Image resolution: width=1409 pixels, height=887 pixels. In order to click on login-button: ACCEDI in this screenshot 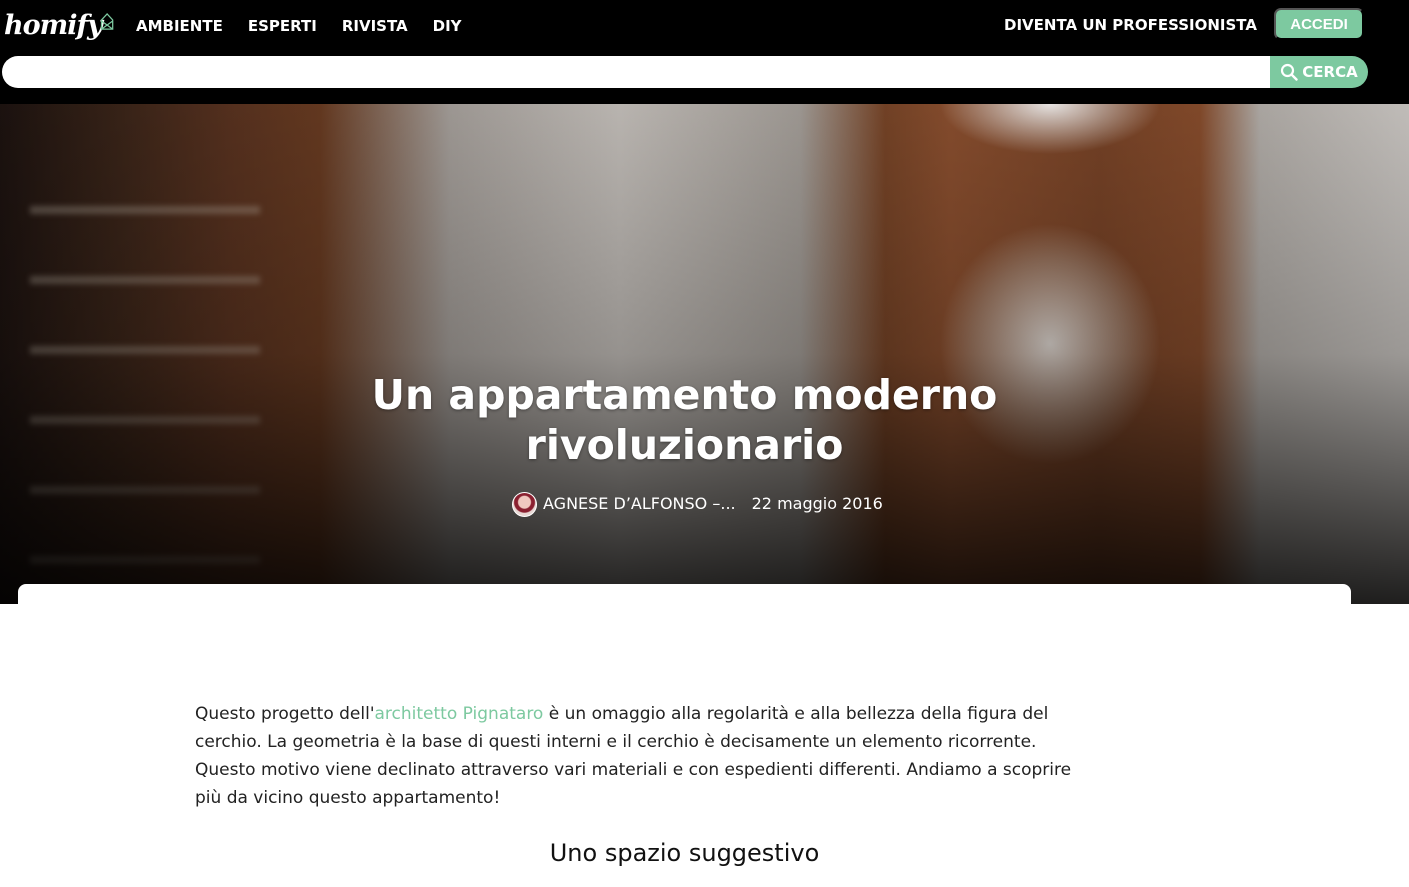, I will do `click(1319, 24)`.